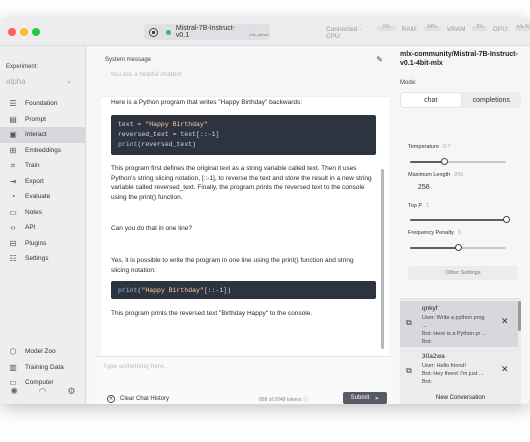  What do you see at coordinates (43, 259) in the screenshot?
I see `sidebar-item-settings: ☷ Settings` at bounding box center [43, 259].